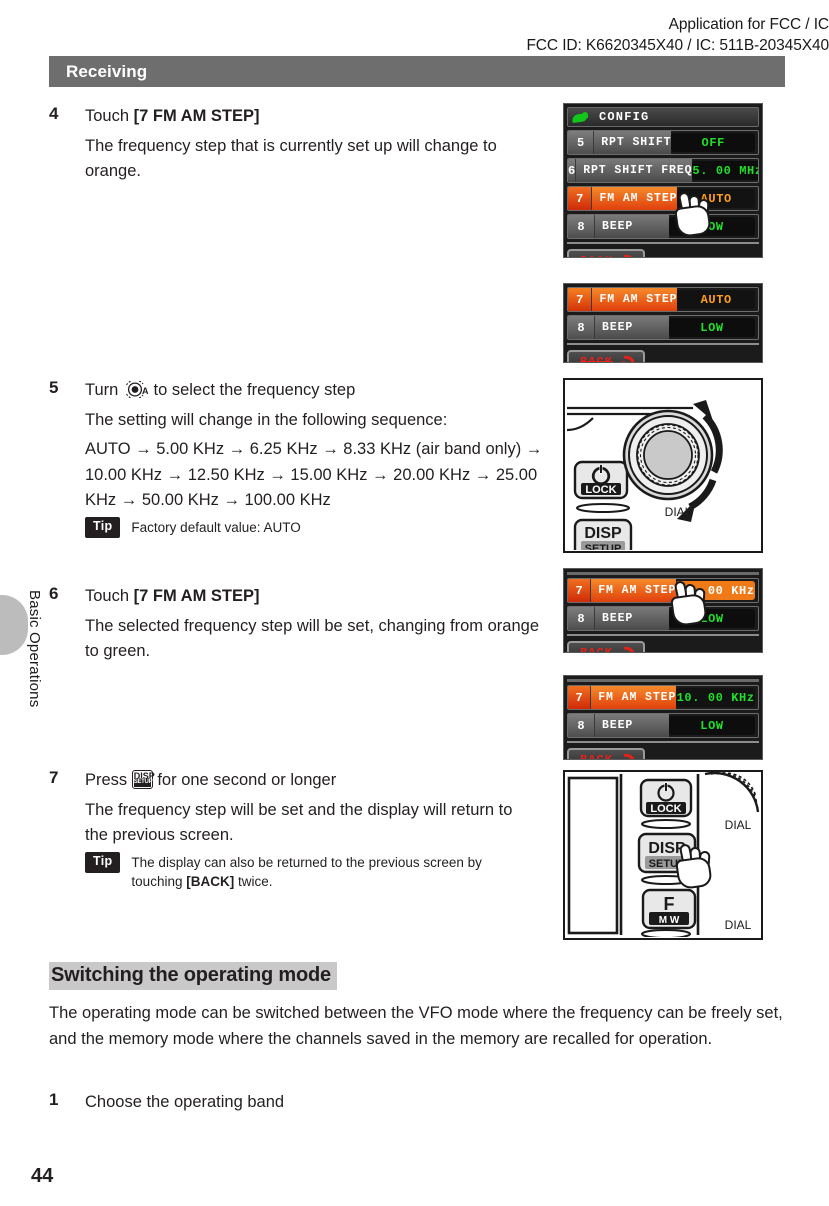 The image size is (829, 1206). What do you see at coordinates (299, 1102) in the screenshot?
I see `subsection-step-1: 1 Choose the operating band` at bounding box center [299, 1102].